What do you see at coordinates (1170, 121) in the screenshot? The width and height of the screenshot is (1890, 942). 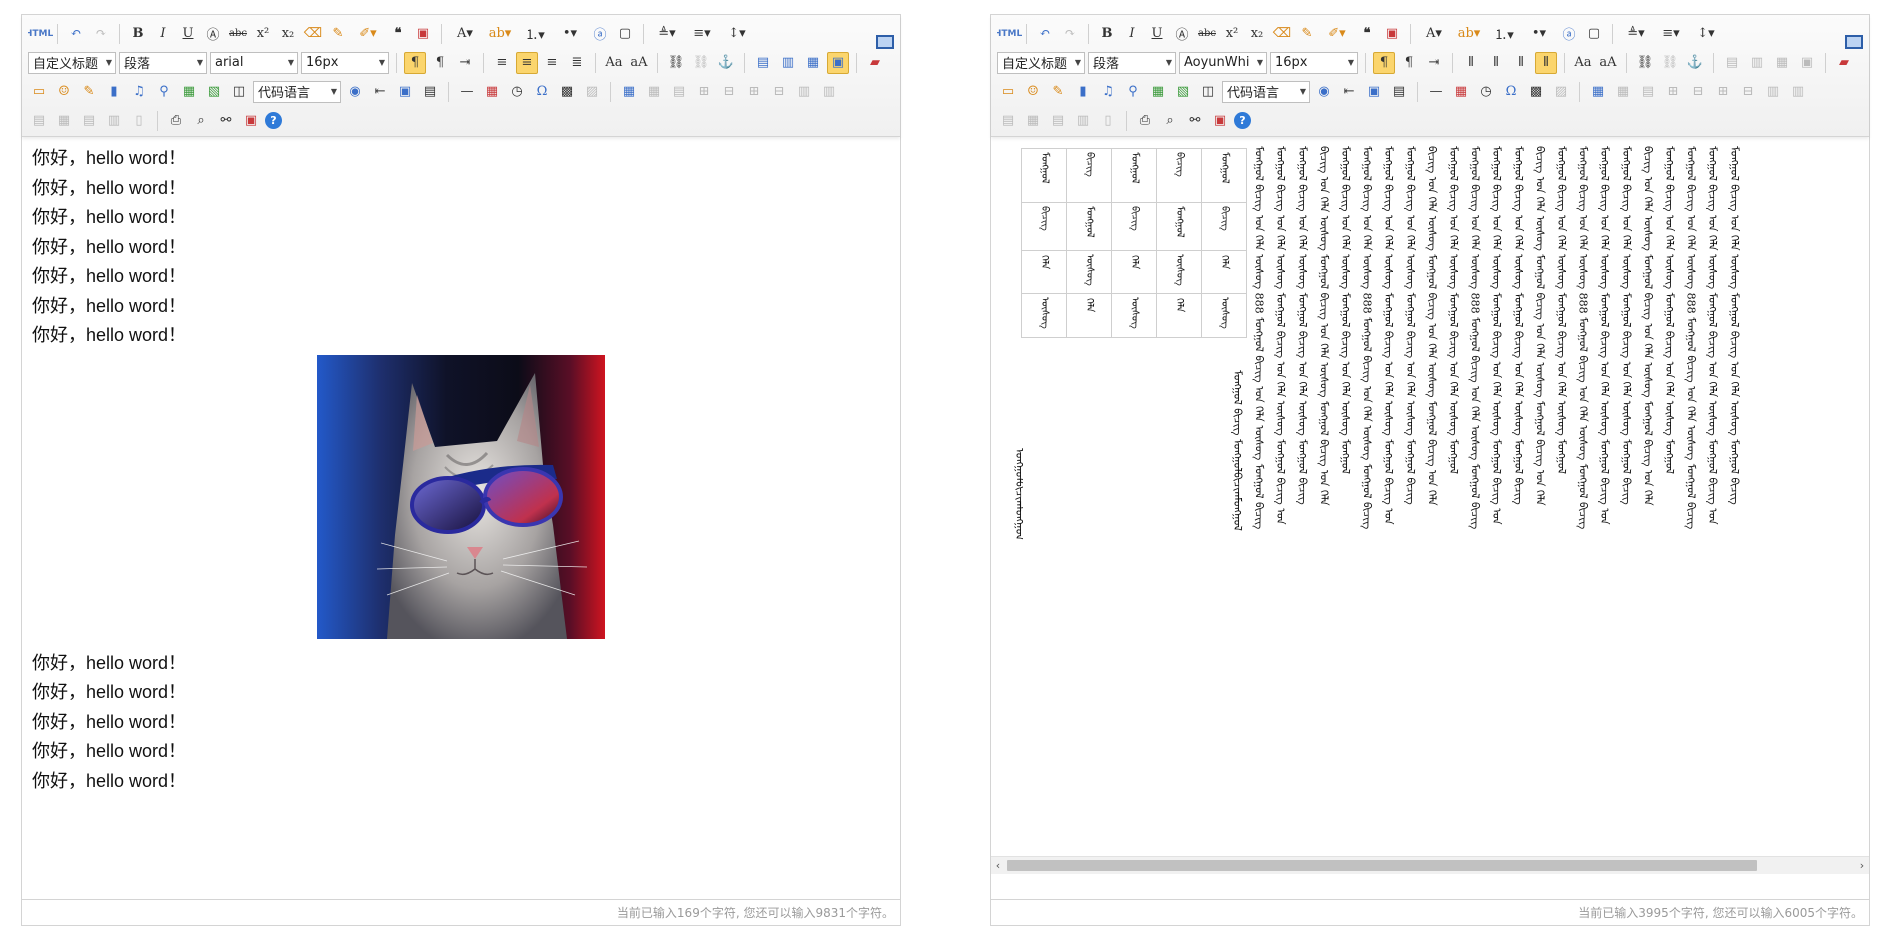 I see `preview-icon: ⌕` at bounding box center [1170, 121].